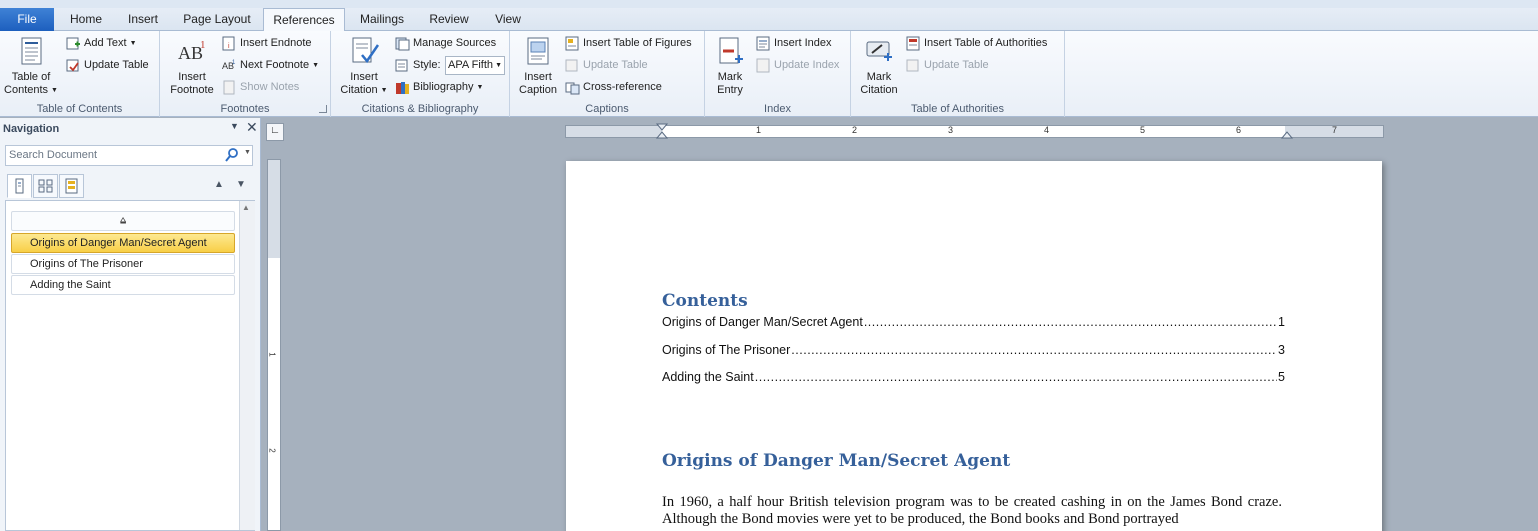  Describe the element at coordinates (475, 65) in the screenshot. I see `style-dropdown: APA Fifth ▼` at that location.